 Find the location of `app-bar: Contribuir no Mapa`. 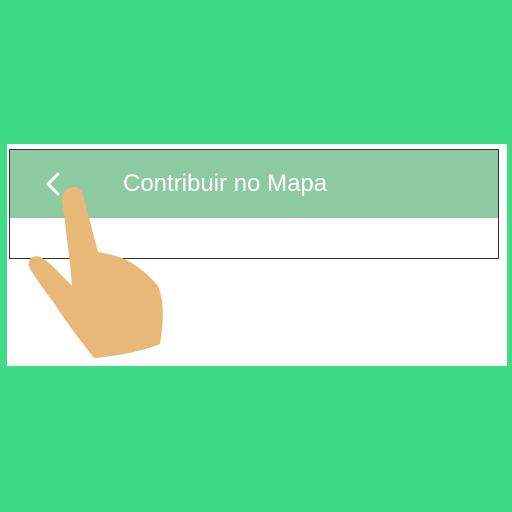

app-bar: Contribuir no Mapa is located at coordinates (254, 184).